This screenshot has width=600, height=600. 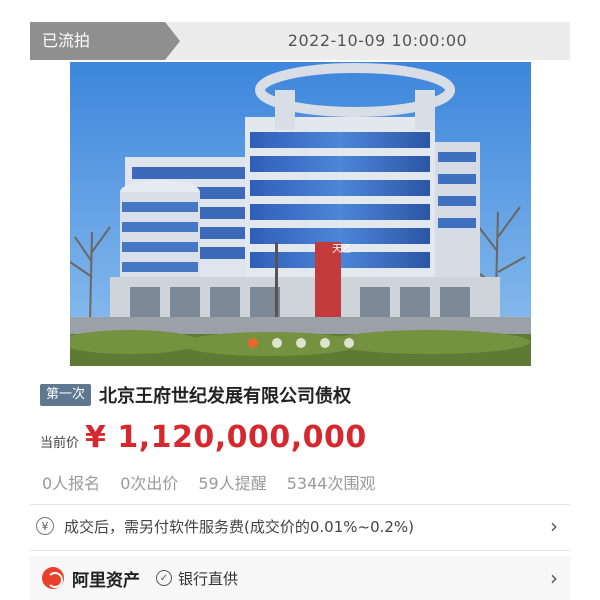 I want to click on auction-time: 2022-10-09 10:00:00, so click(x=377, y=40).